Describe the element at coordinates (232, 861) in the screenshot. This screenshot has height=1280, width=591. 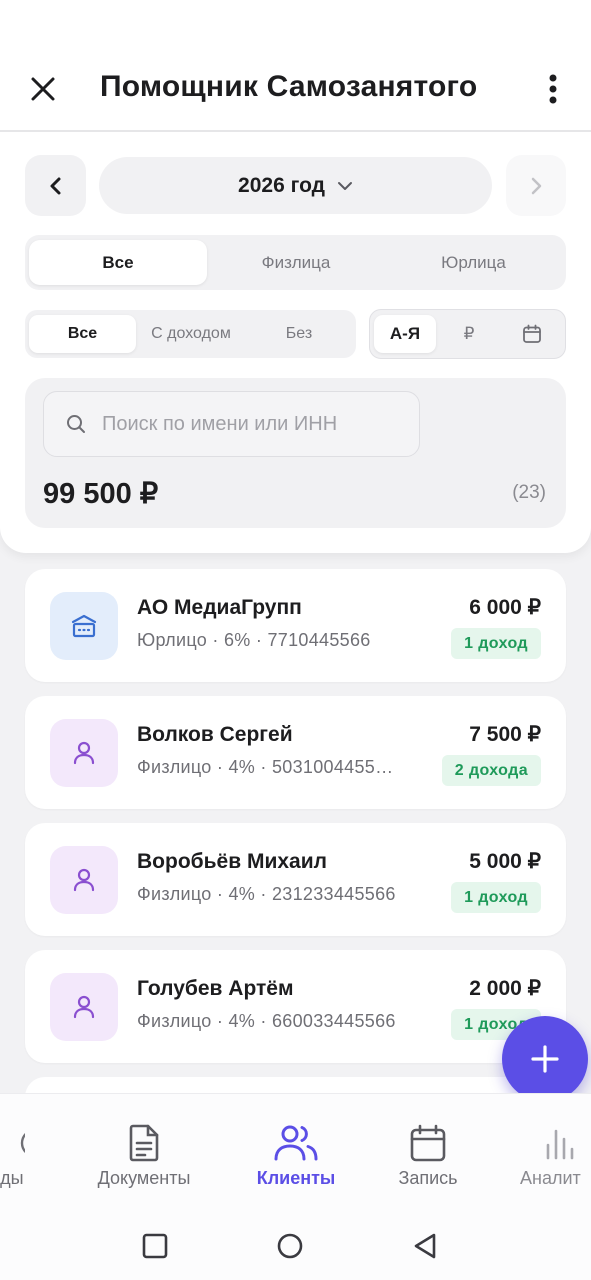
I see `client-name: Воробьёв Михаил` at that location.